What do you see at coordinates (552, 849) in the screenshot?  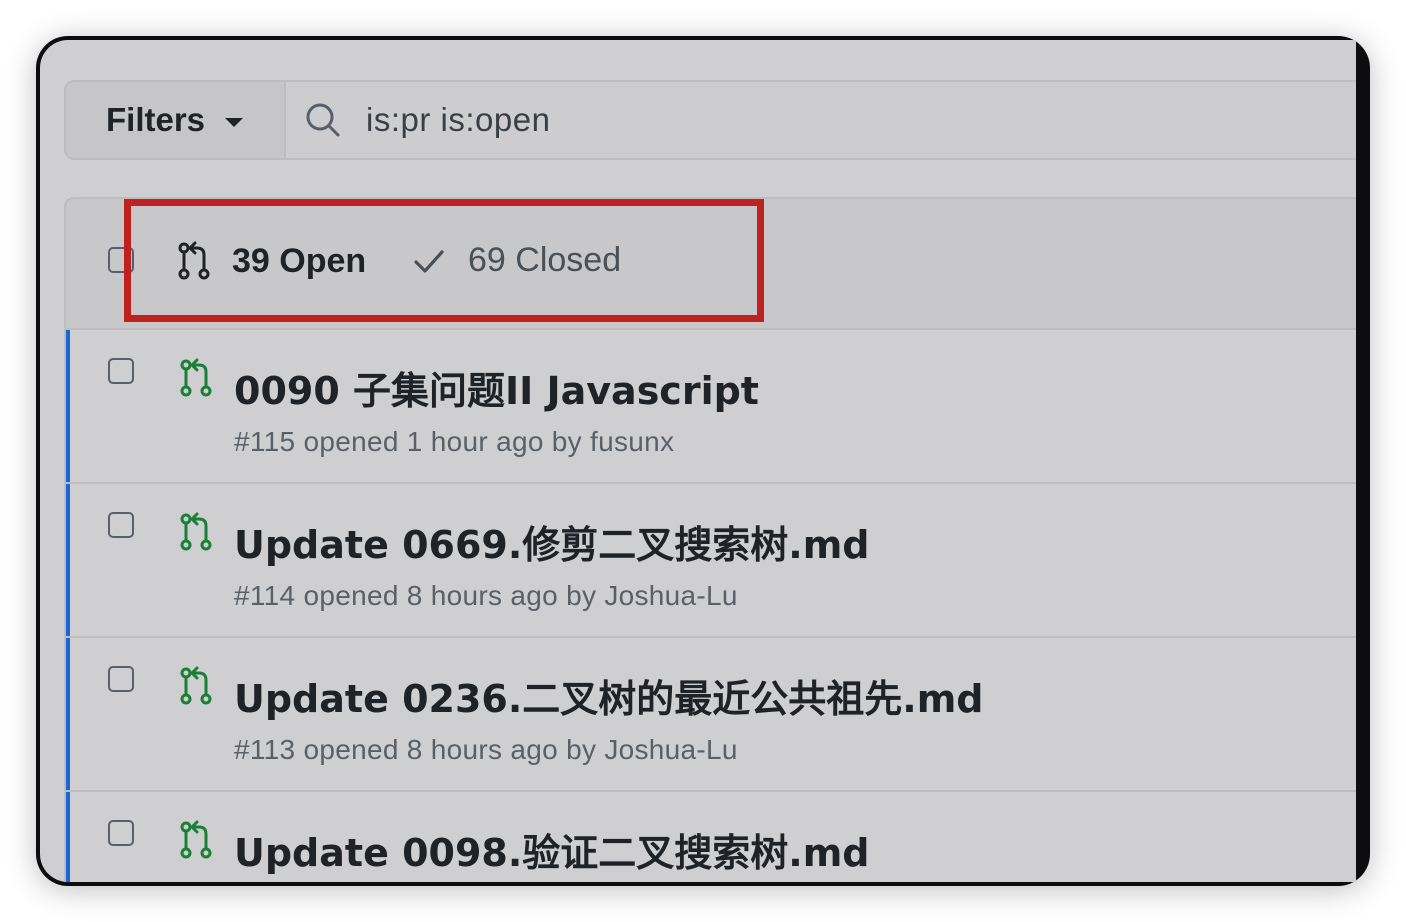 I see `pull-request-title: Update 0098.验证二叉搜索树.md` at bounding box center [552, 849].